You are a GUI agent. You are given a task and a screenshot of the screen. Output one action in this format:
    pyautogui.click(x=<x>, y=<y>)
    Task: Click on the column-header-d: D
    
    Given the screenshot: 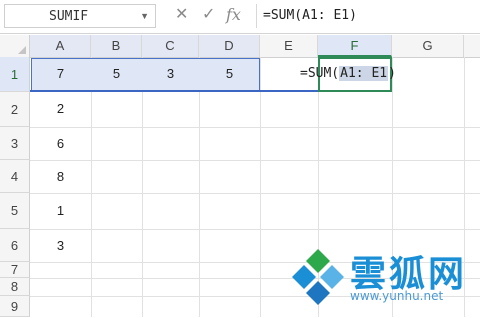 What is the action you would take?
    pyautogui.click(x=229, y=46)
    